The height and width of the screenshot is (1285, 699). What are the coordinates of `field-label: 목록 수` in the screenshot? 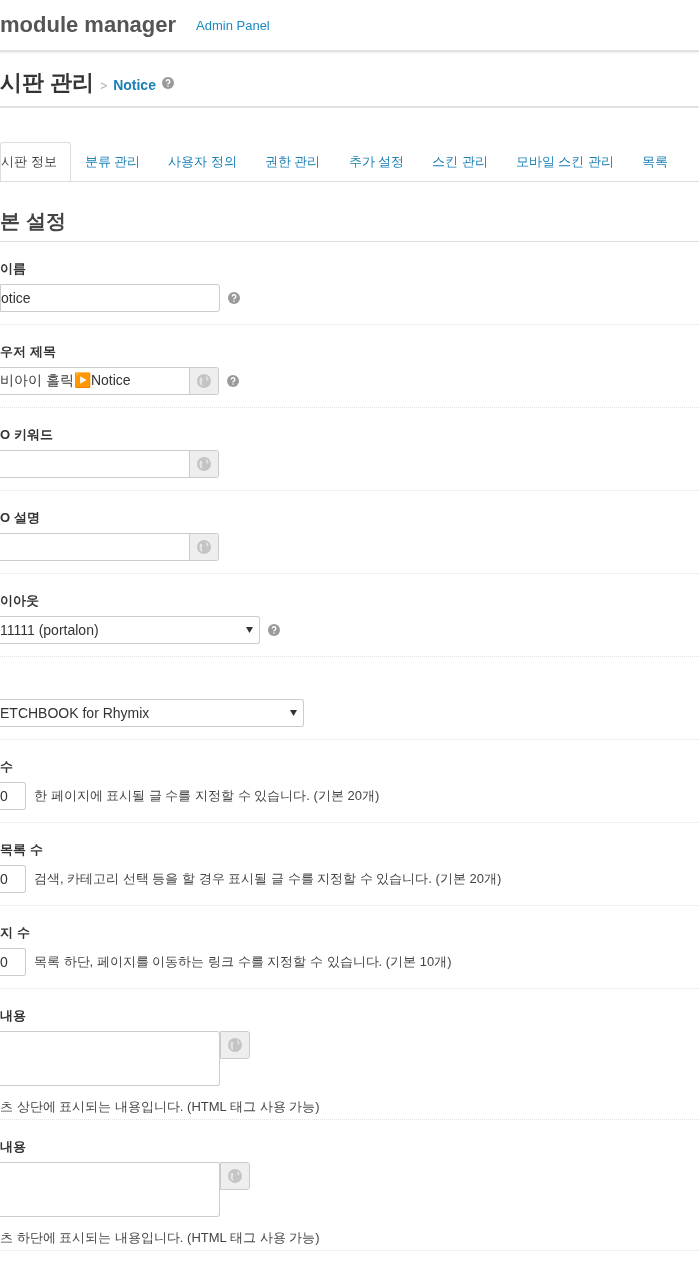 It's located at (22, 849).